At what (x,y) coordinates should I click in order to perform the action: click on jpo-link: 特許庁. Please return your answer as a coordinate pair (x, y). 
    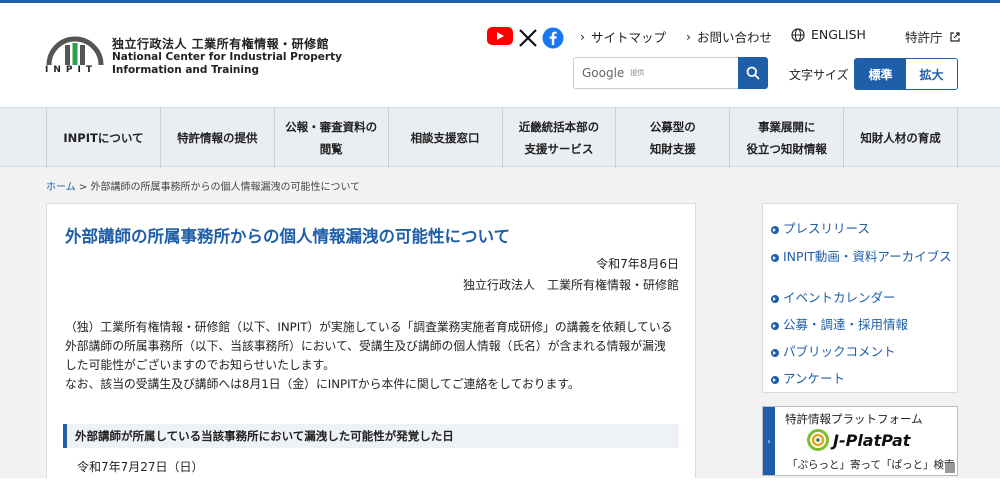
    Looking at the image, I should click on (933, 36).